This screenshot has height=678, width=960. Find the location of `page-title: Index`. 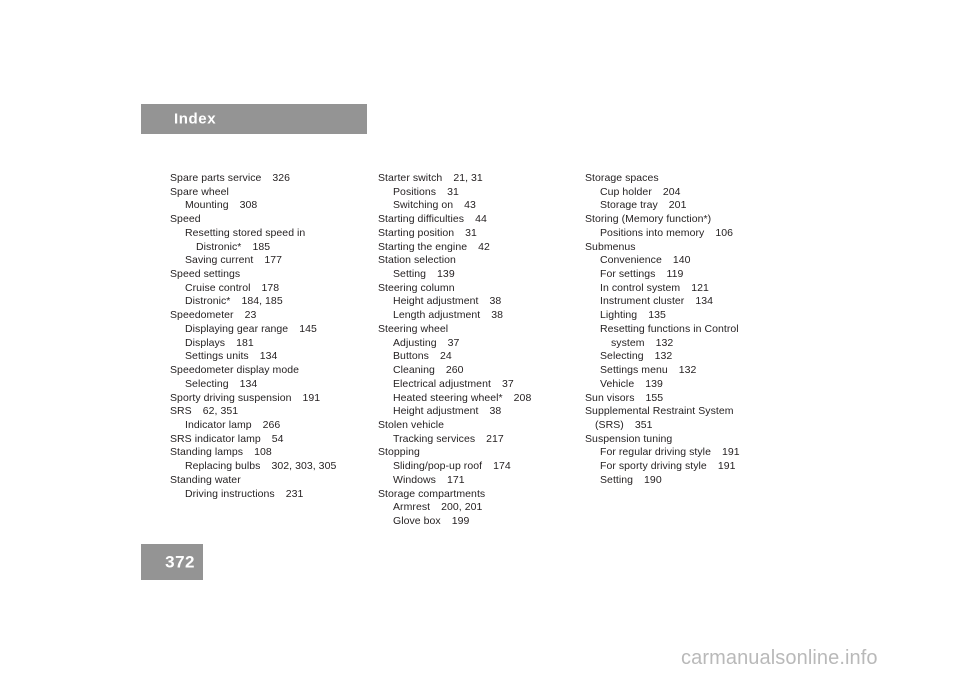

page-title: Index is located at coordinates (195, 119).